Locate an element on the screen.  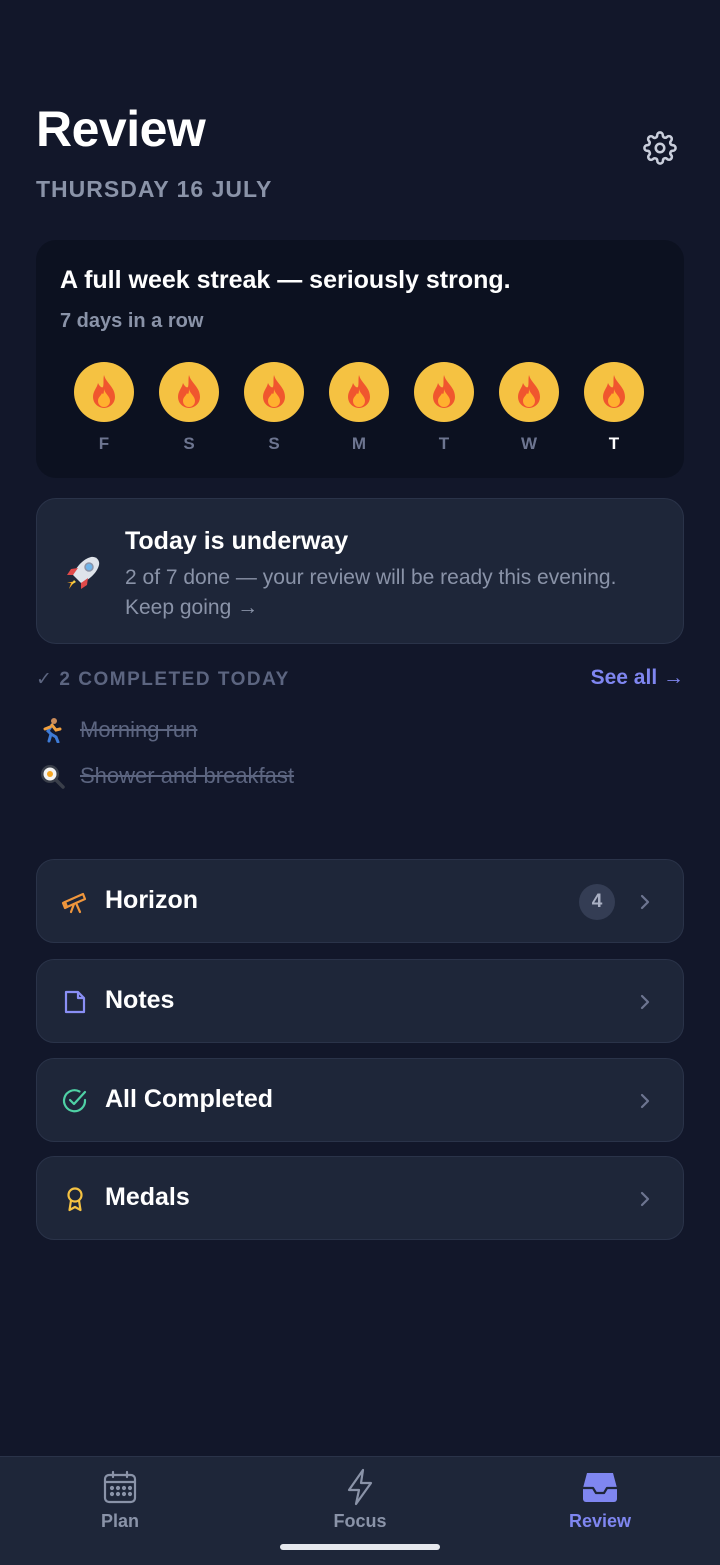
underway-title: Today is underway is located at coordinates (237, 541).